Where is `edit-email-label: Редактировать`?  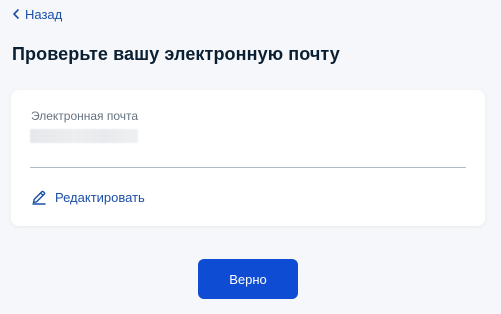 edit-email-label: Редактировать is located at coordinates (100, 197).